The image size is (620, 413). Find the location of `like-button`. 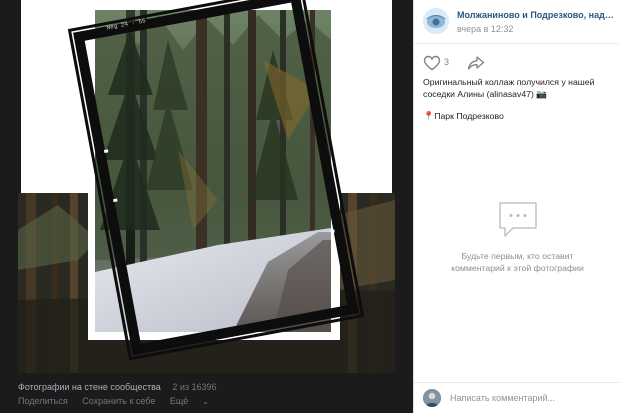

like-button is located at coordinates (432, 65).